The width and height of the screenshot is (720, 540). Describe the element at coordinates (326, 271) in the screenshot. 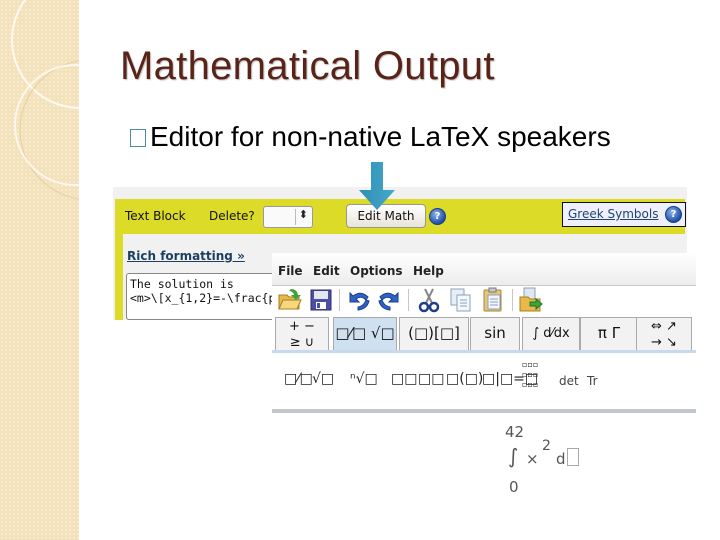

I see `menu-edit: Edit` at that location.